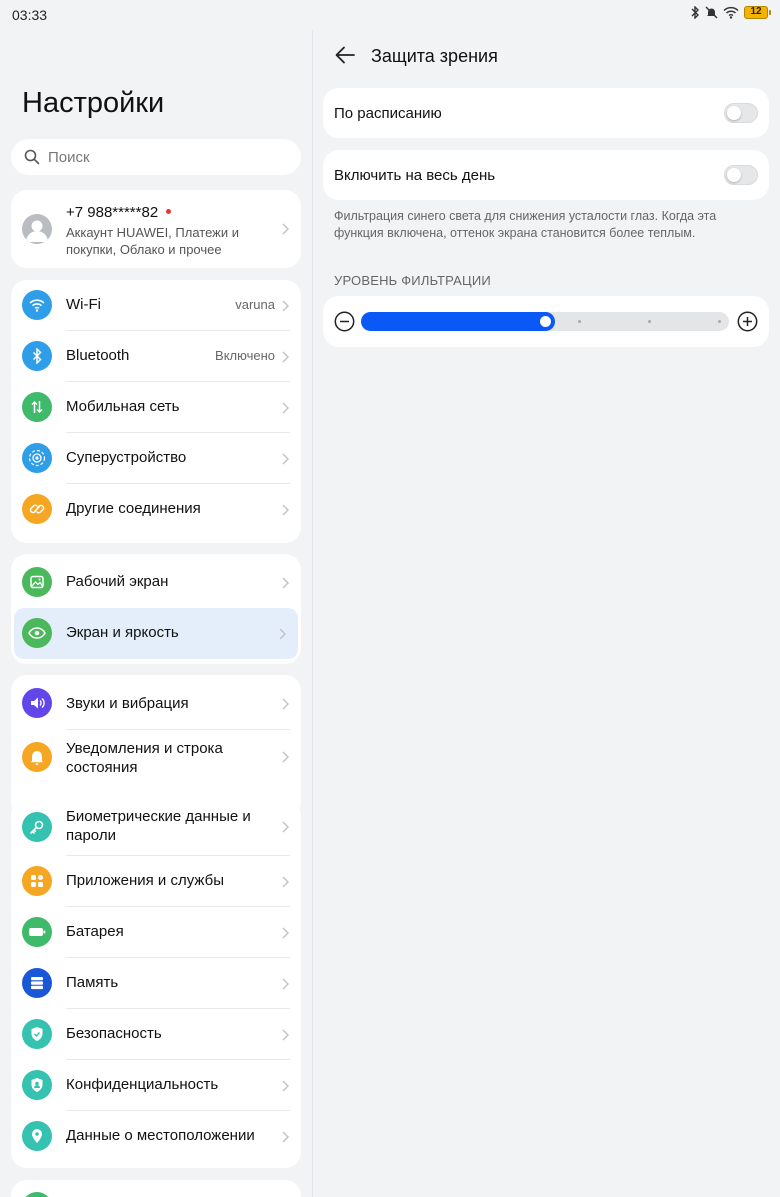  I want to click on sidebar-item-label: Звуки и вибрация, so click(127, 703).